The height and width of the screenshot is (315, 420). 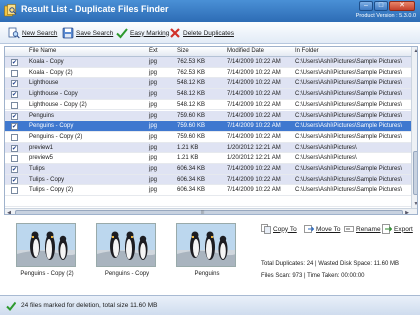 I want to click on checkmark-icon, so click(x=122, y=33).